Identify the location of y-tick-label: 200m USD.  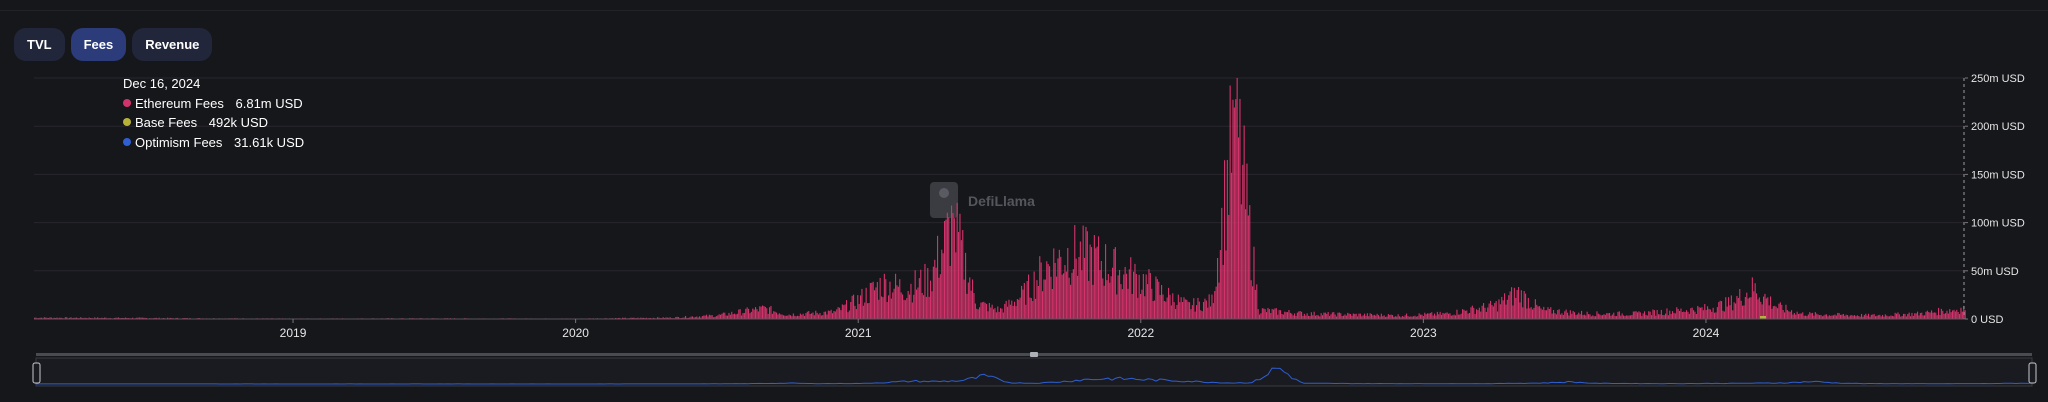
(1998, 127).